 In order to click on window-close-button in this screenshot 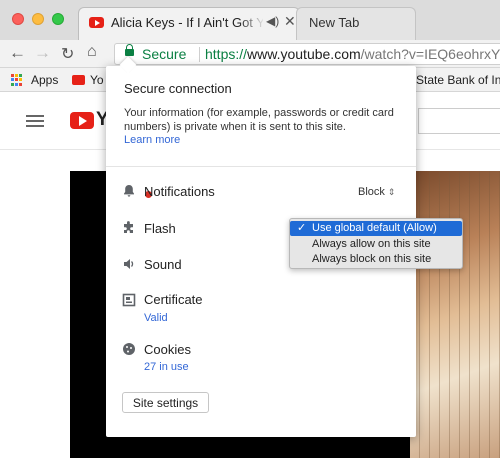, I will do `click(18, 19)`.